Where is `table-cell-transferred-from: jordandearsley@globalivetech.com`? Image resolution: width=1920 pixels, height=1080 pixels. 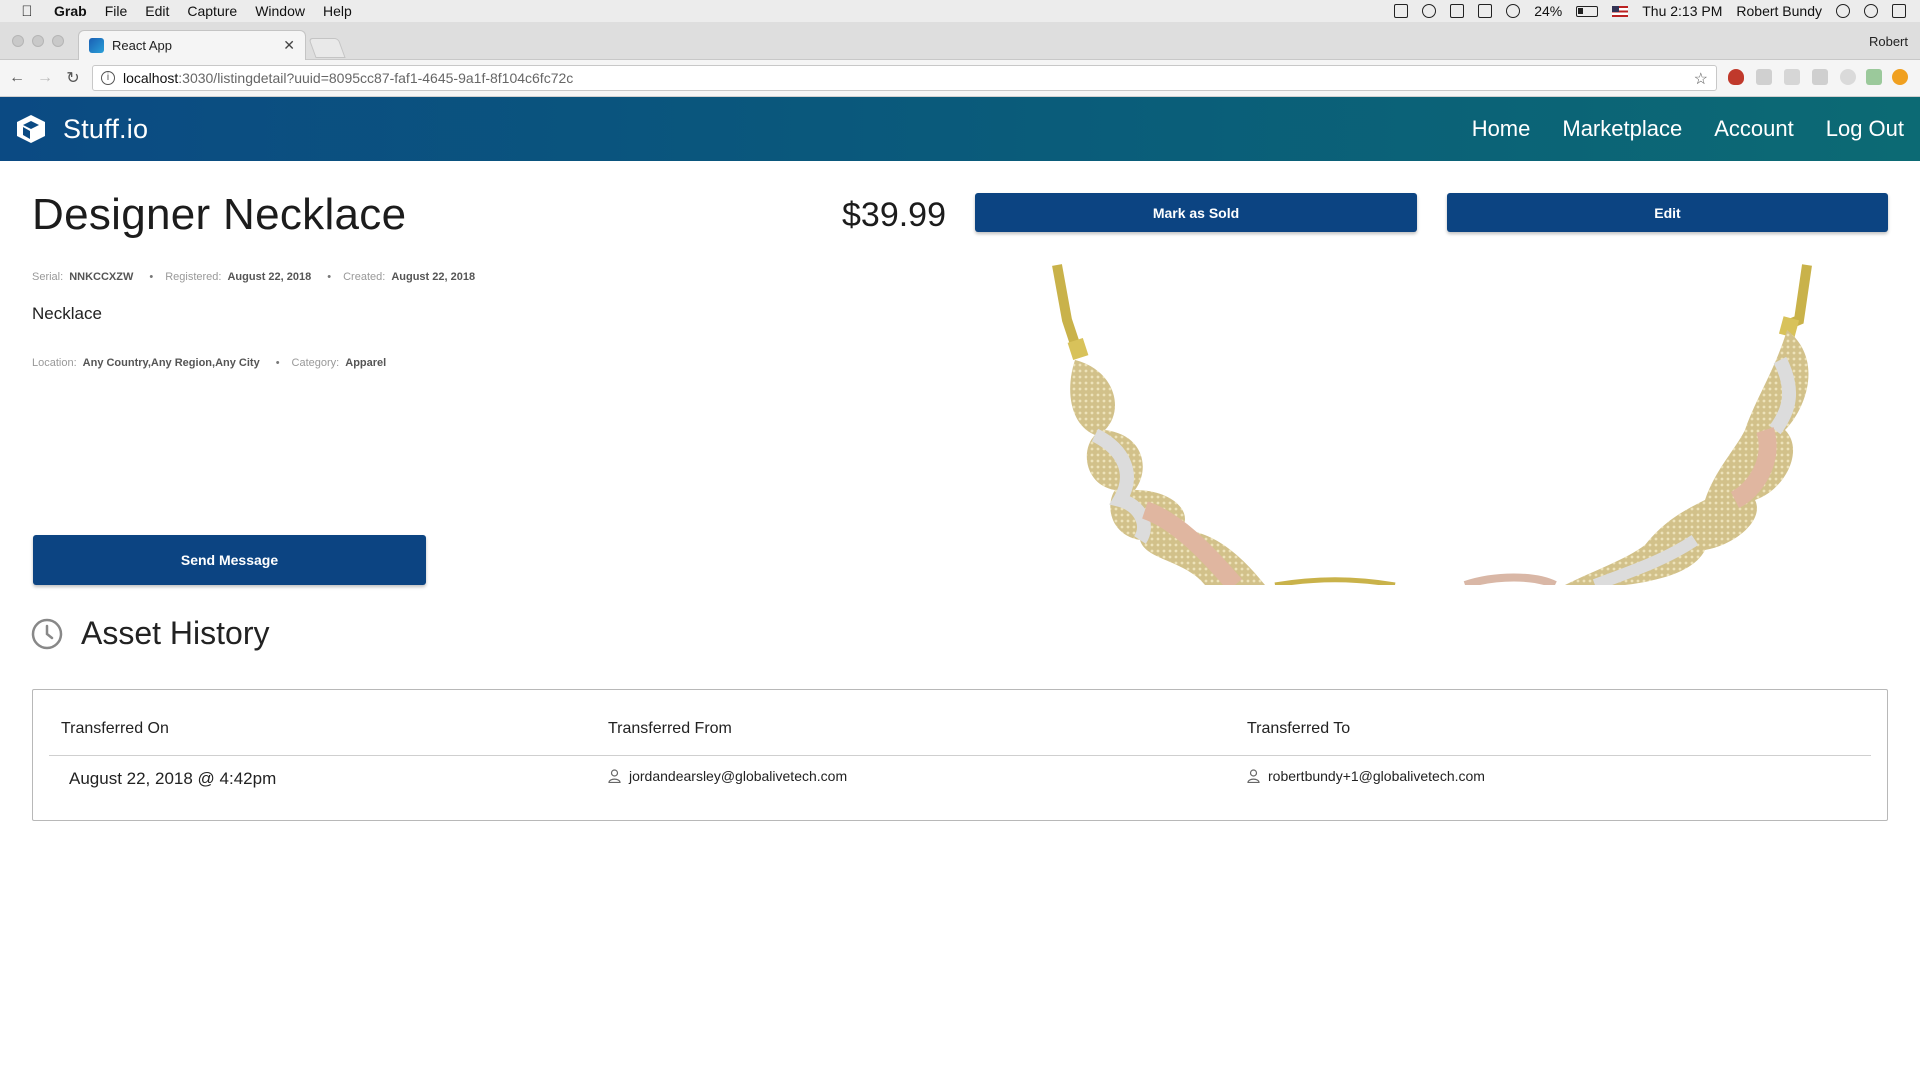 table-cell-transferred-from: jordandearsley@globalivetech.com is located at coordinates (727, 776).